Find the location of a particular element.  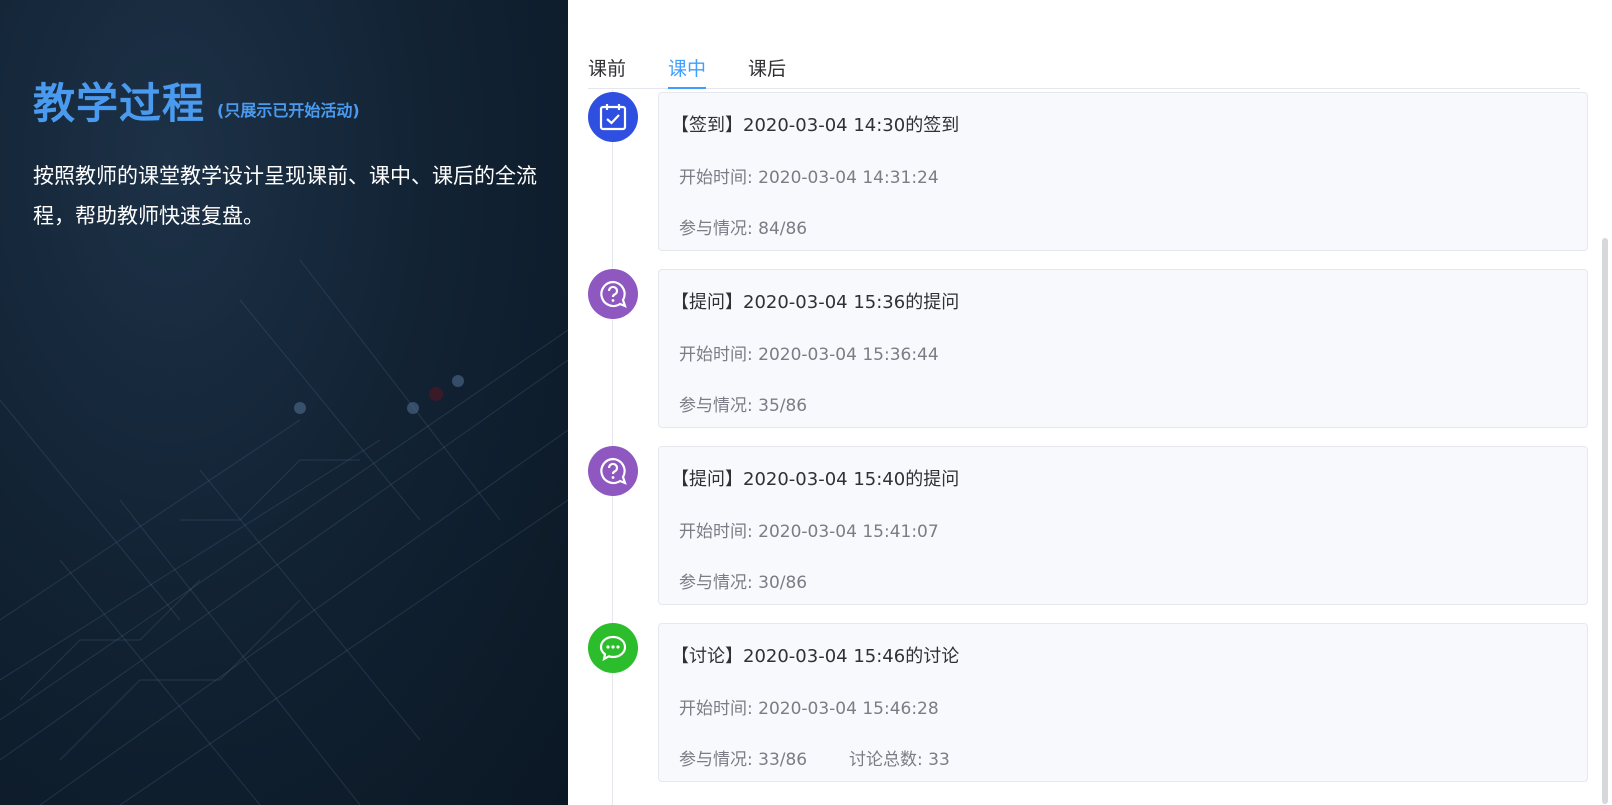

tab-in-class: 课中 is located at coordinates (687, 72).